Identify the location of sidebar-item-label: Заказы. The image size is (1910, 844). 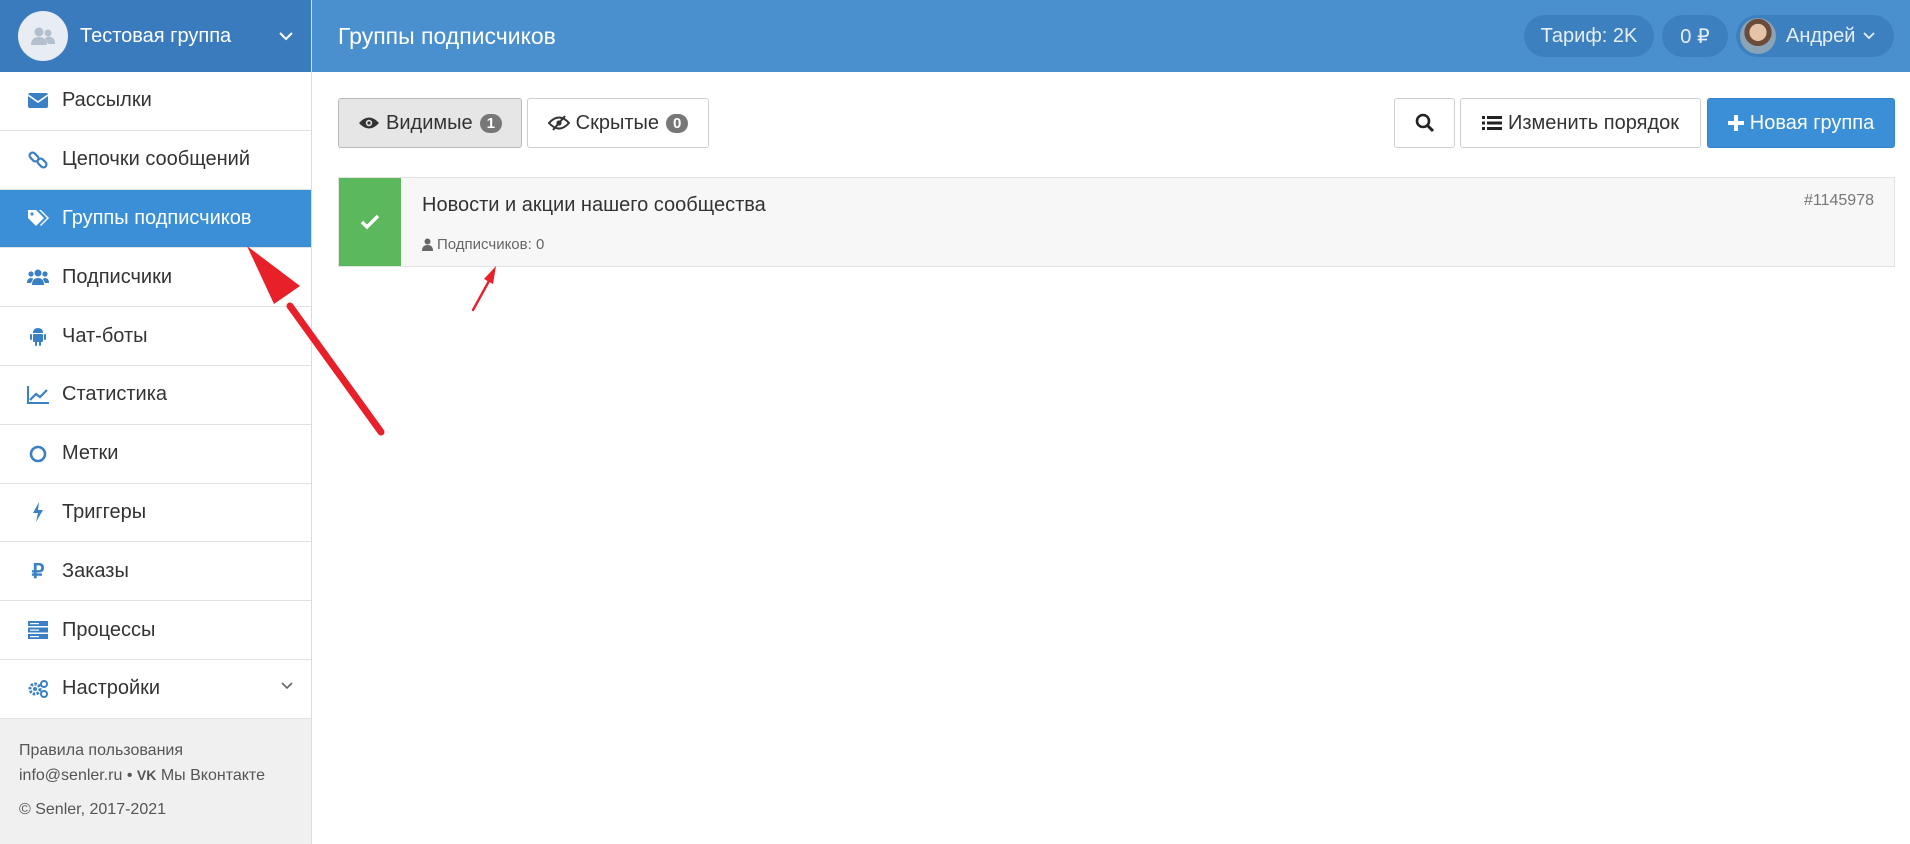
(95, 570).